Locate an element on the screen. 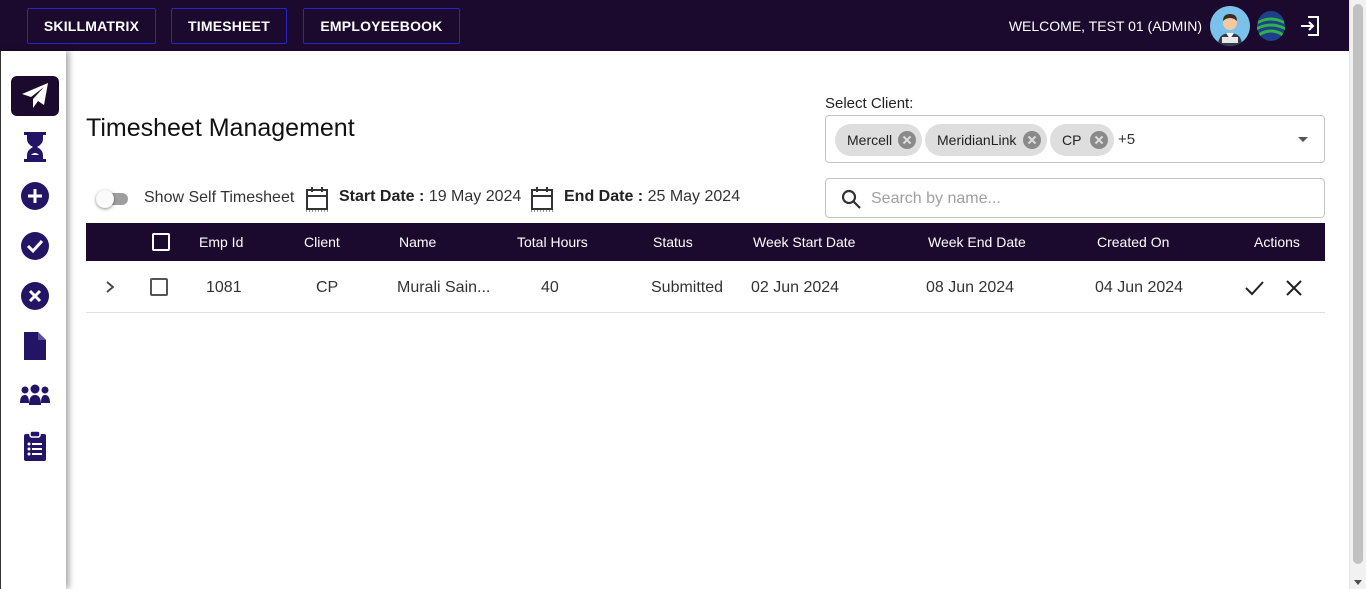 The height and width of the screenshot is (589, 1366). sidebar-item-tasks is located at coordinates (35, 446).